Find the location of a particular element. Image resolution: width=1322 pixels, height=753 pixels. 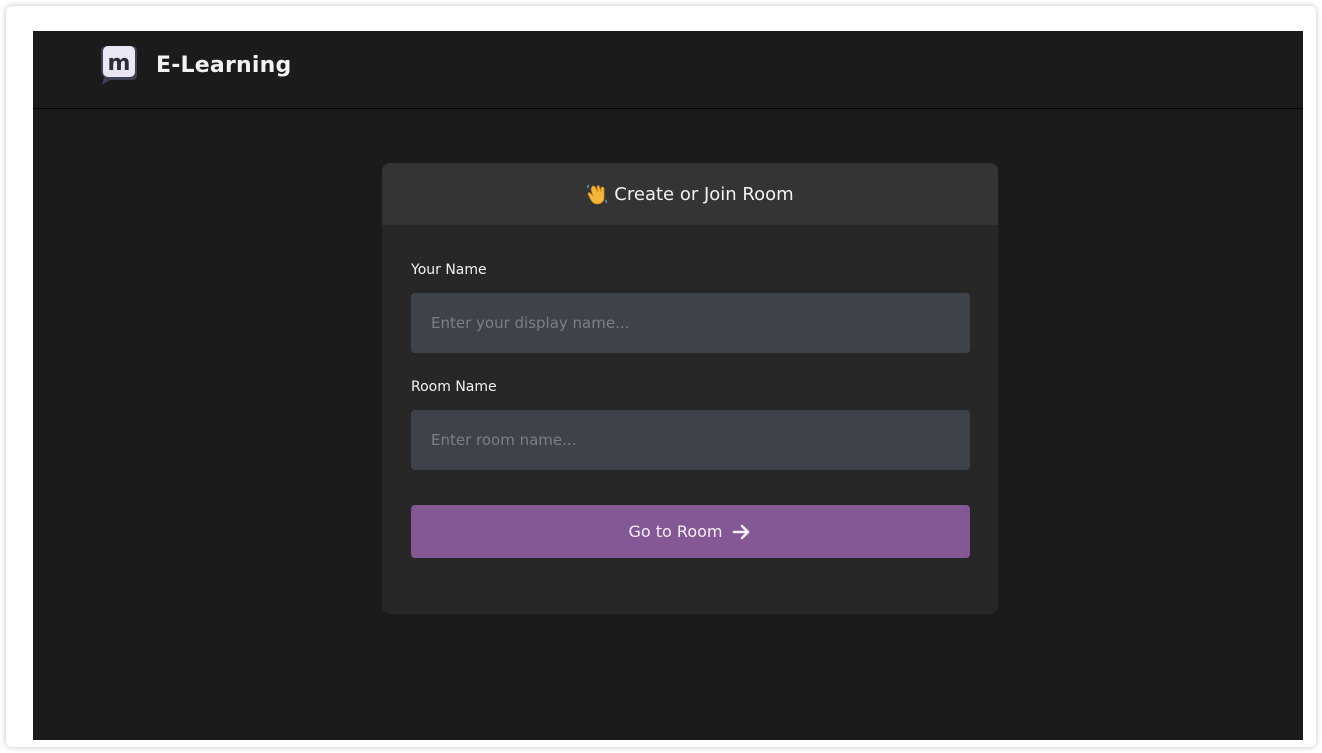

go-to-room-label: Go to Room is located at coordinates (675, 531).